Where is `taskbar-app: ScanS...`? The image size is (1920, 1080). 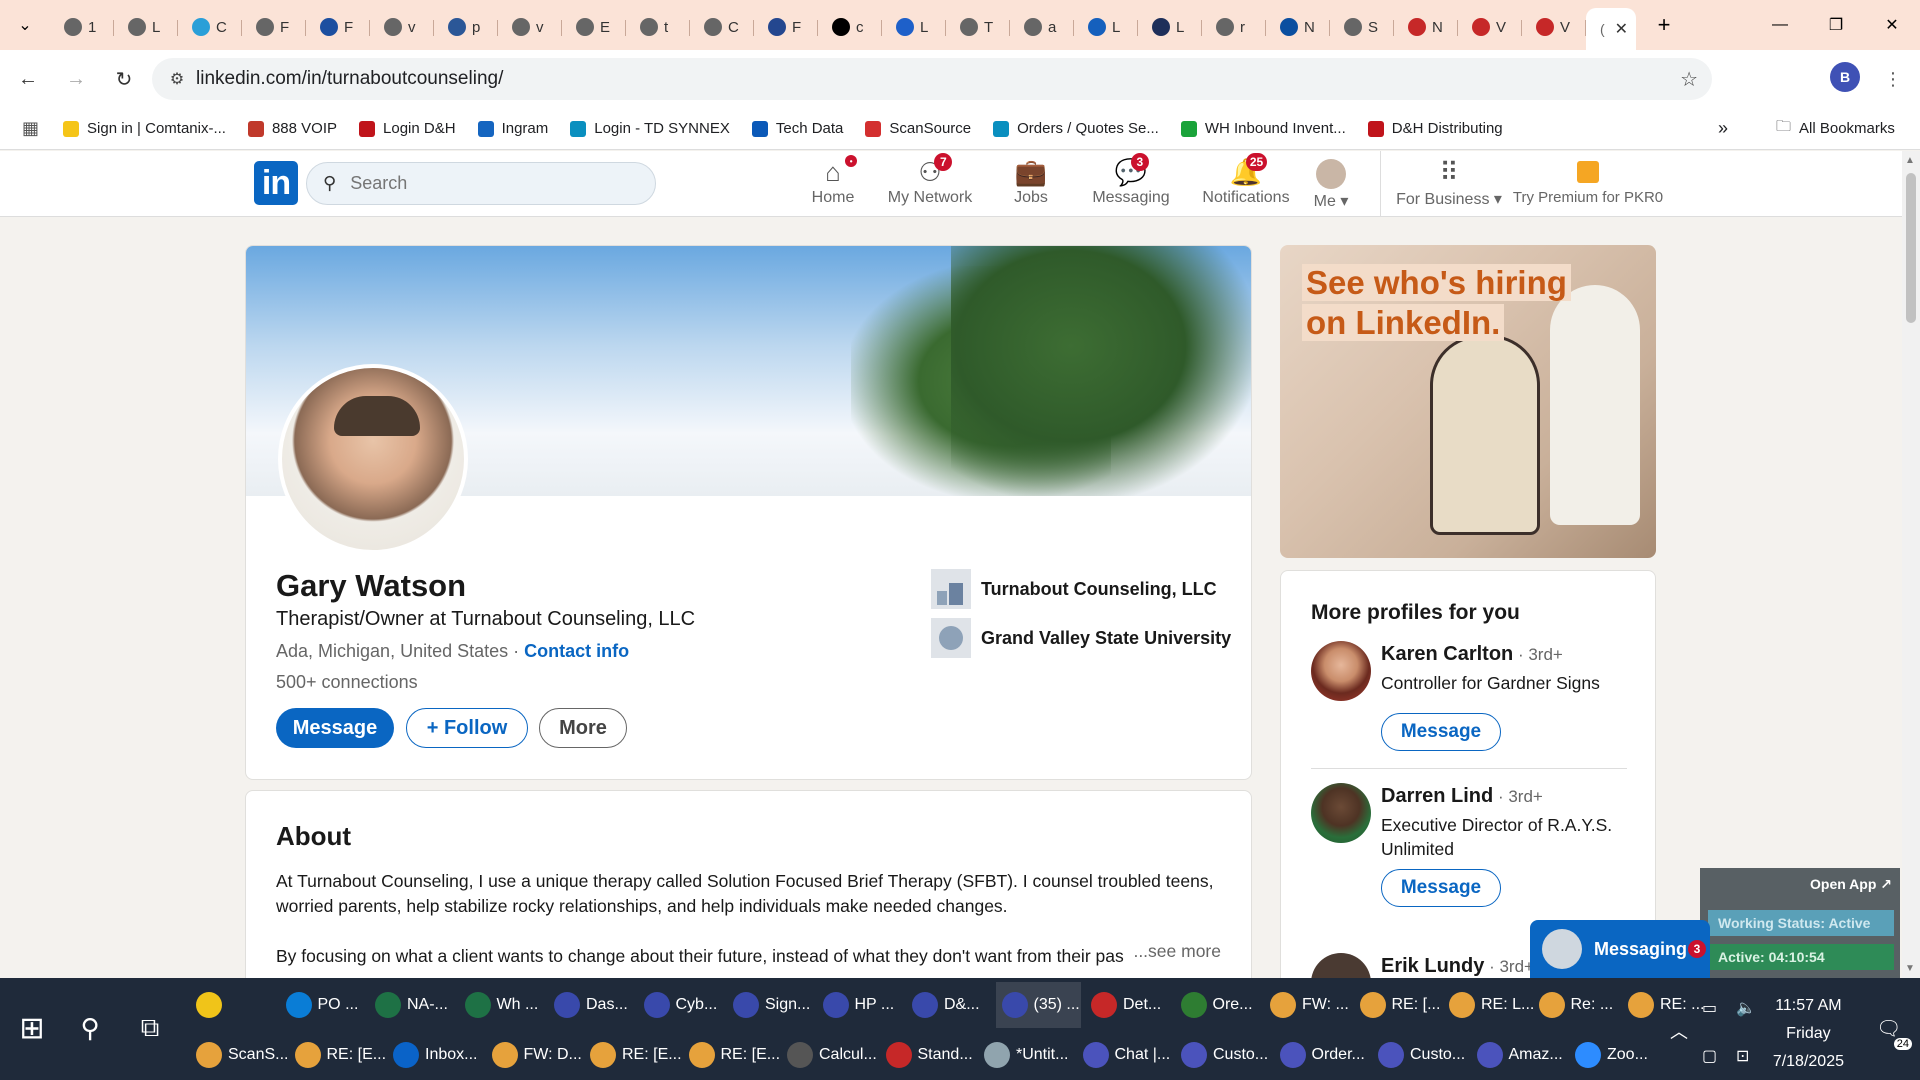 taskbar-app: ScanS... is located at coordinates (239, 1055).